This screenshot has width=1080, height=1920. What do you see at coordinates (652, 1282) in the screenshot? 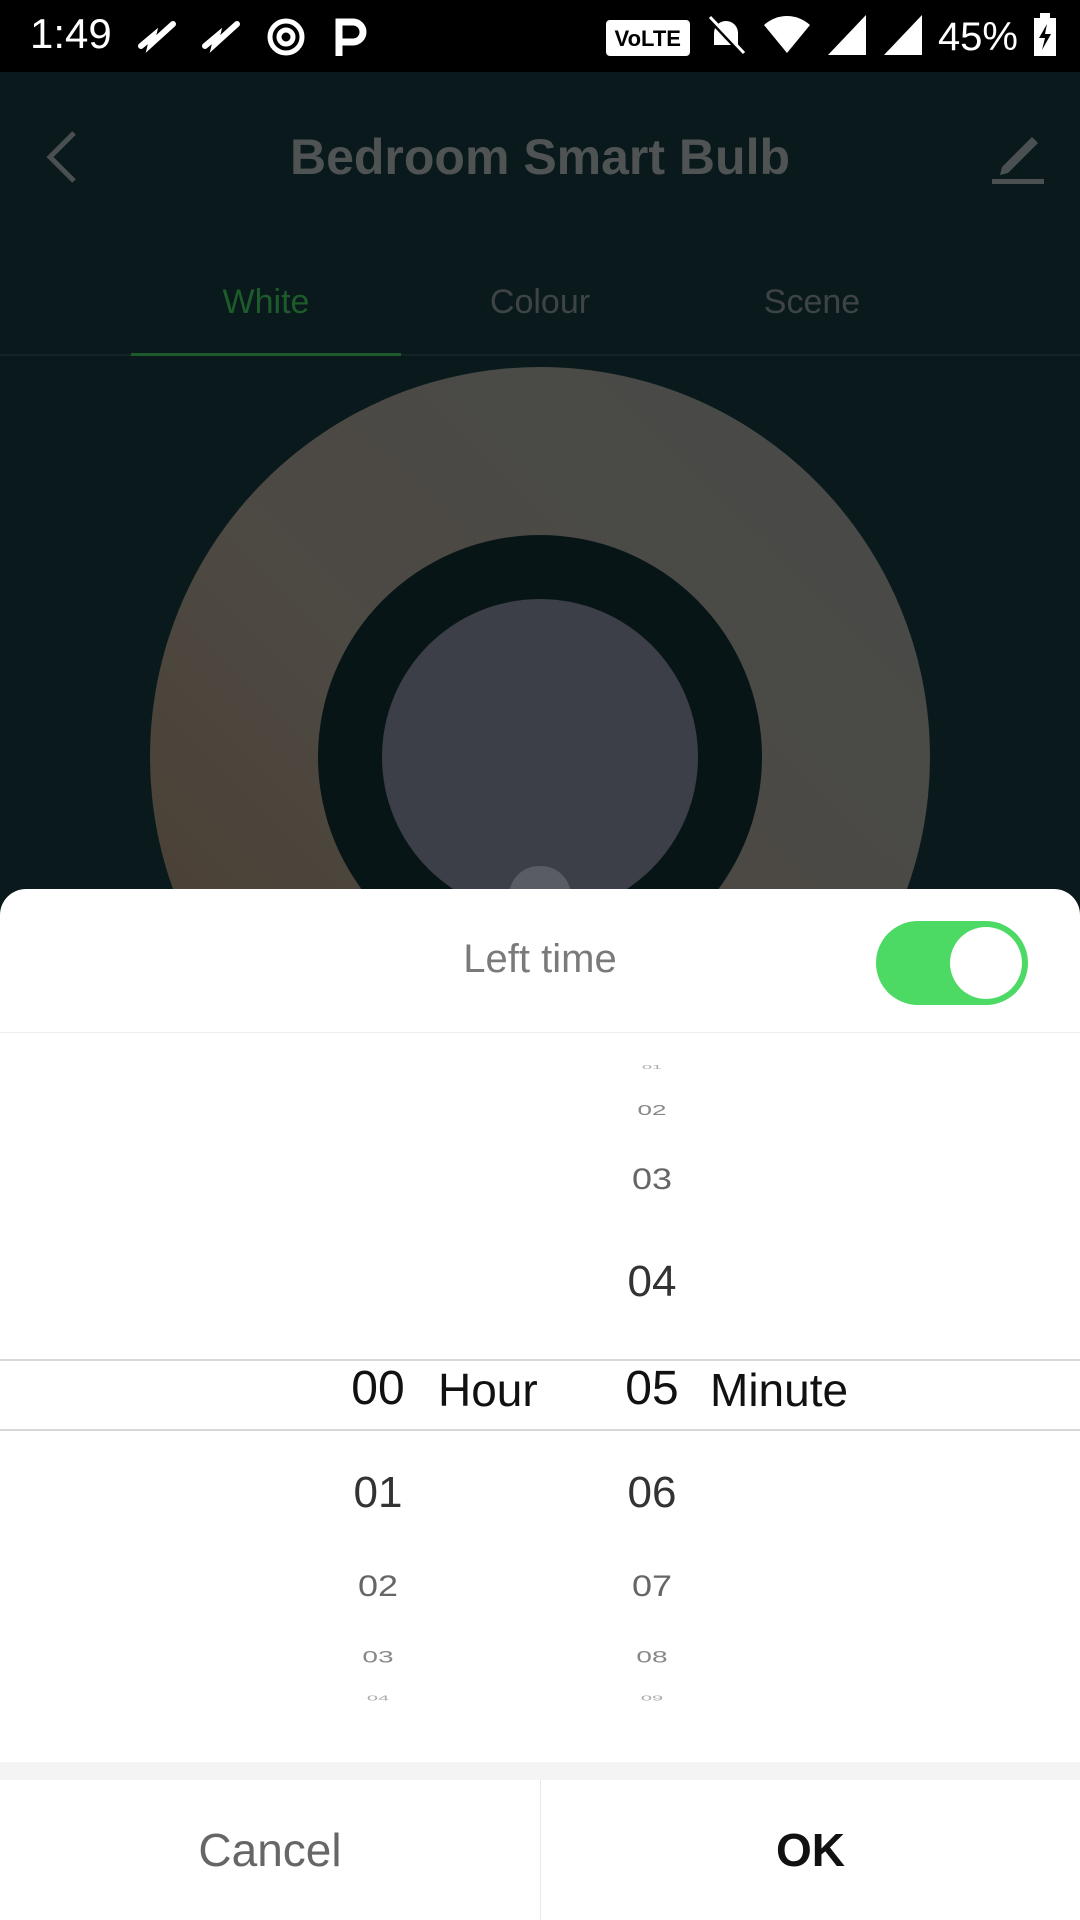
I see `minute-item: 04` at bounding box center [652, 1282].